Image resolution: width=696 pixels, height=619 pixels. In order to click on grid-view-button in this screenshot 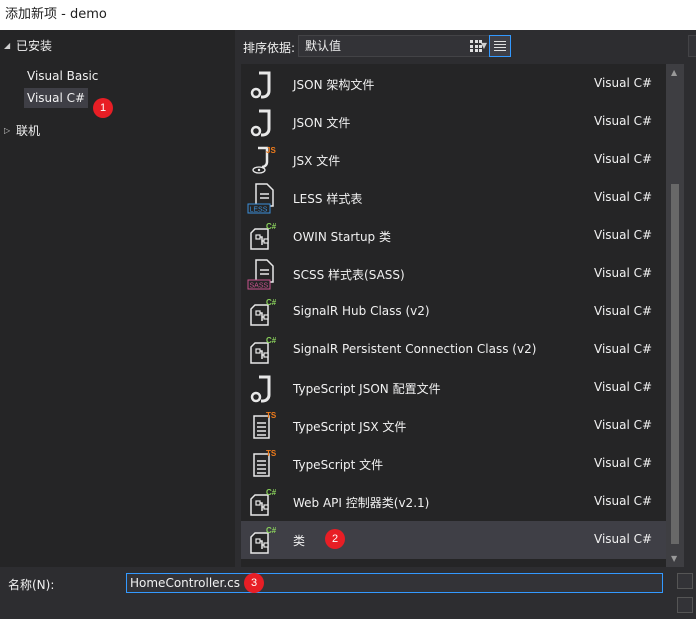, I will do `click(476, 46)`.